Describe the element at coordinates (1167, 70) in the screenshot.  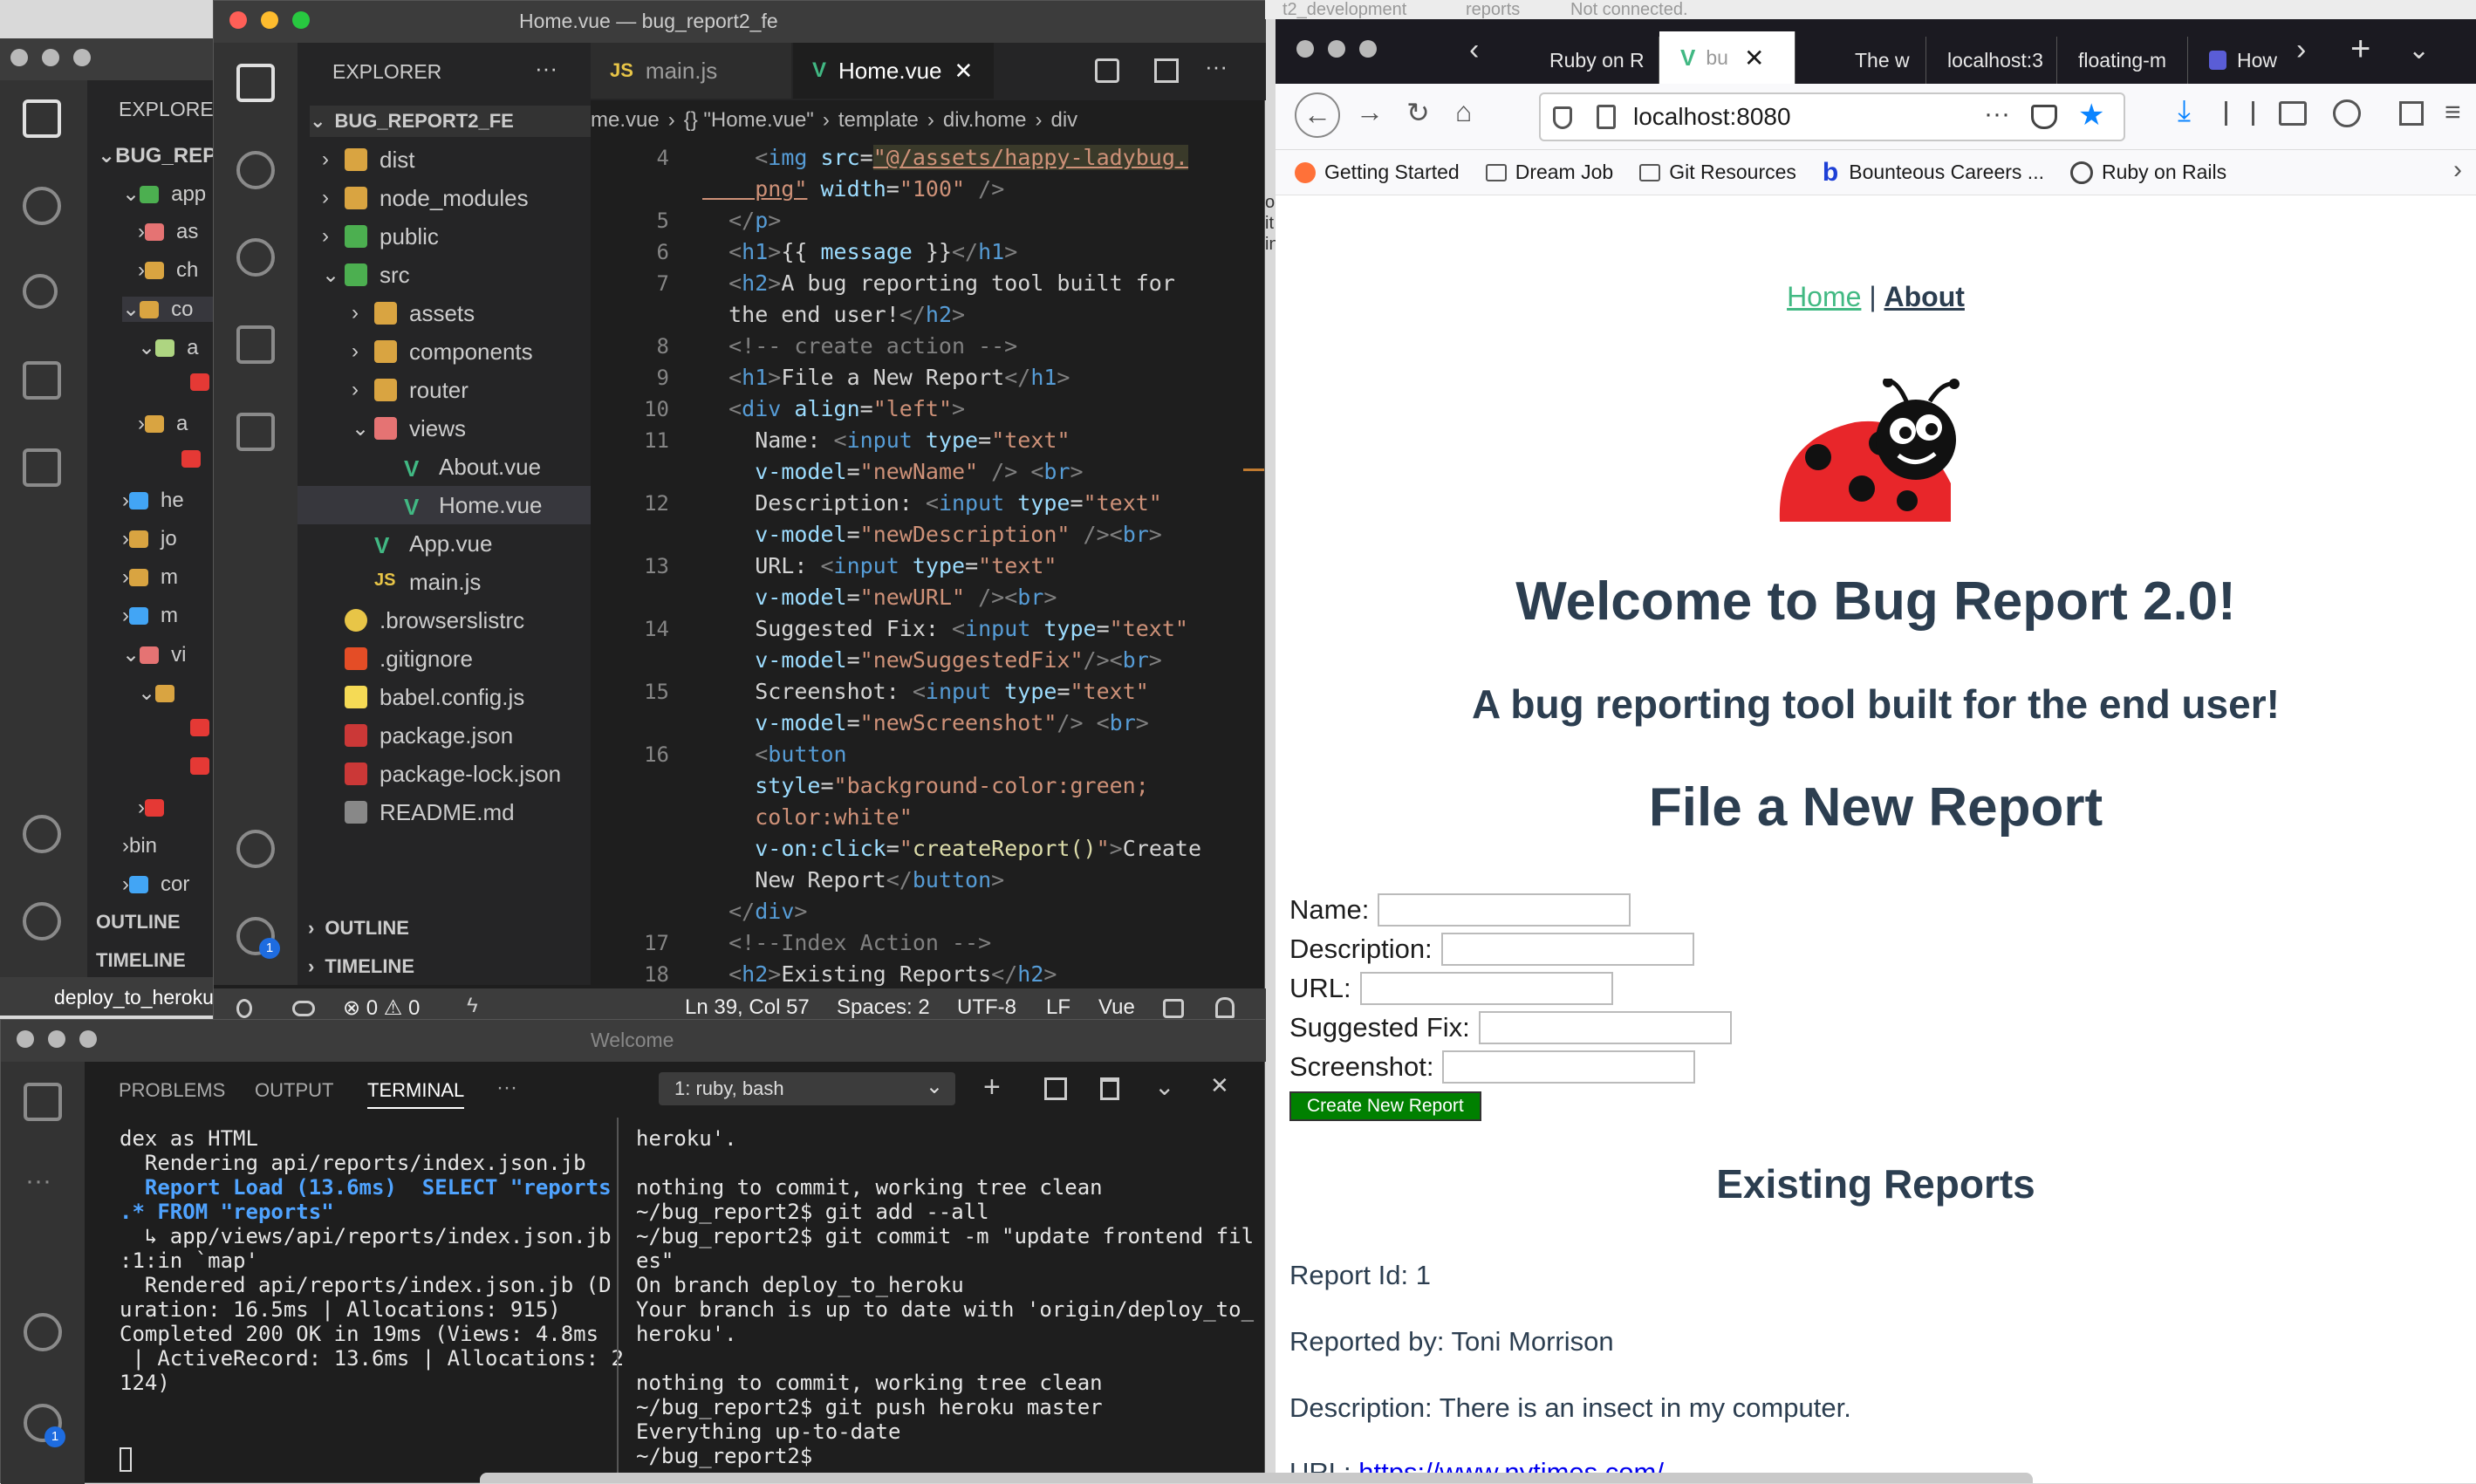
I see `split-editor-icon` at that location.